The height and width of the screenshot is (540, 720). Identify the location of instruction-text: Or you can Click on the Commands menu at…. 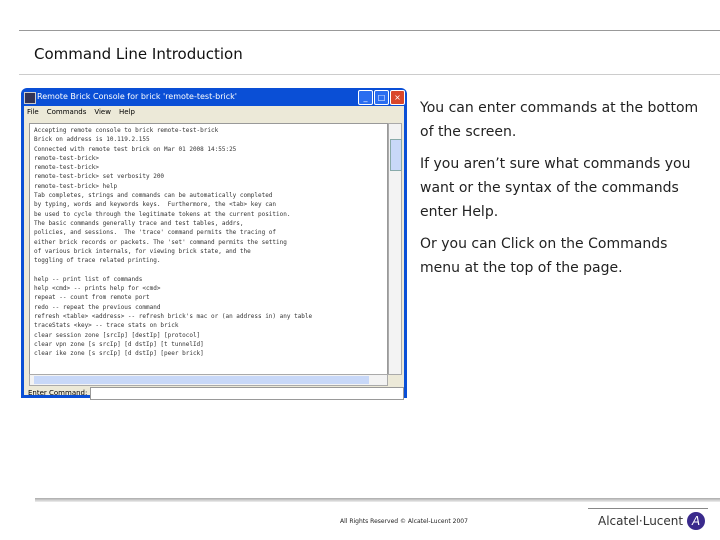
(544, 256).